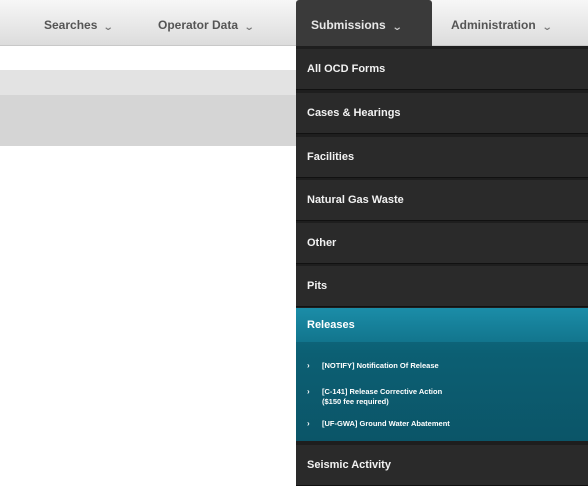 Image resolution: width=588 pixels, height=486 pixels. Describe the element at coordinates (442, 366) in the screenshot. I see `submenu-item-notify: › [NOTIFY] Notification Of Release` at that location.